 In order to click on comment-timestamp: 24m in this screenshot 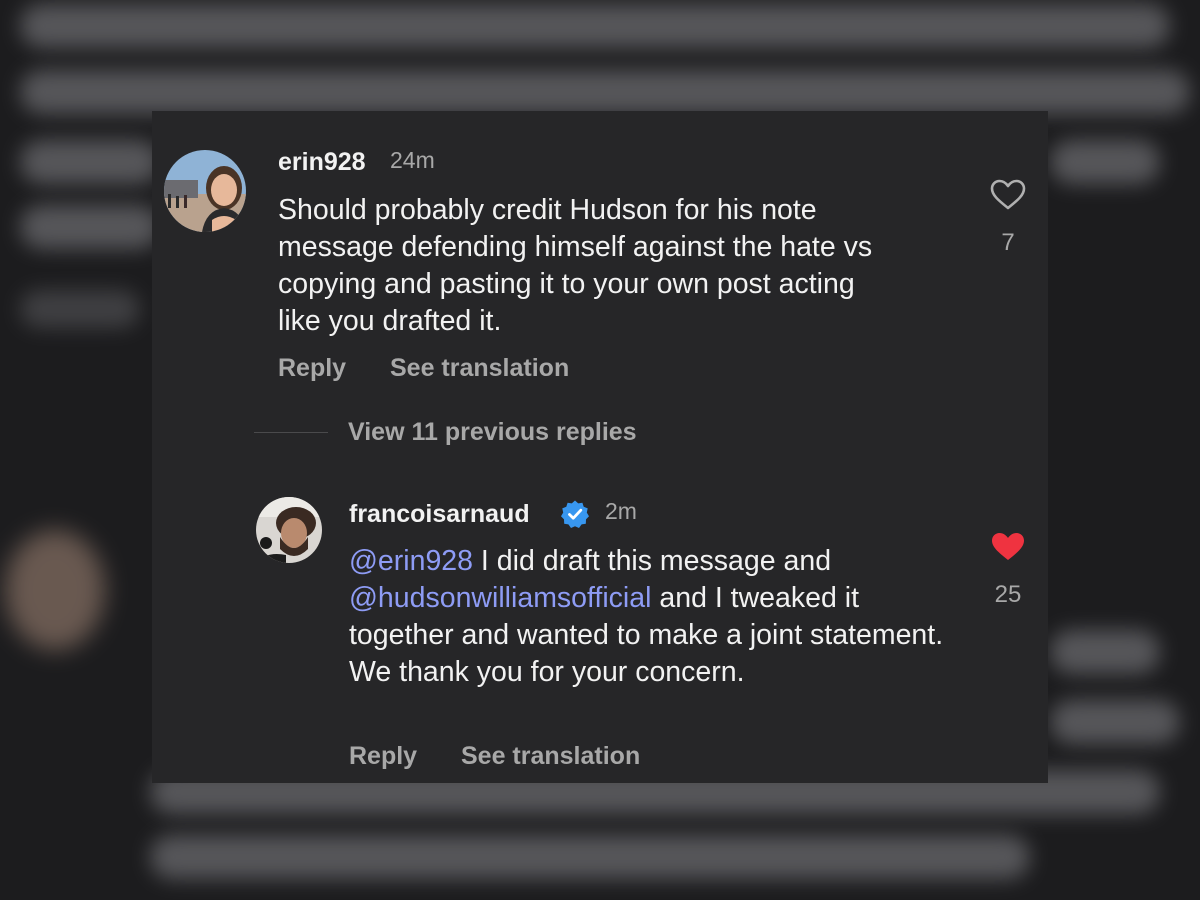, I will do `click(412, 160)`.